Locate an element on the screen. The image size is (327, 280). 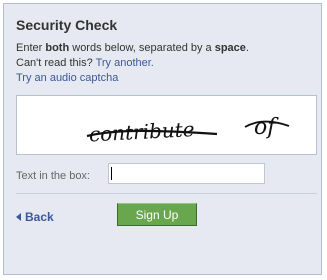
cant-read-text: Can't read this? is located at coordinates (56, 63).